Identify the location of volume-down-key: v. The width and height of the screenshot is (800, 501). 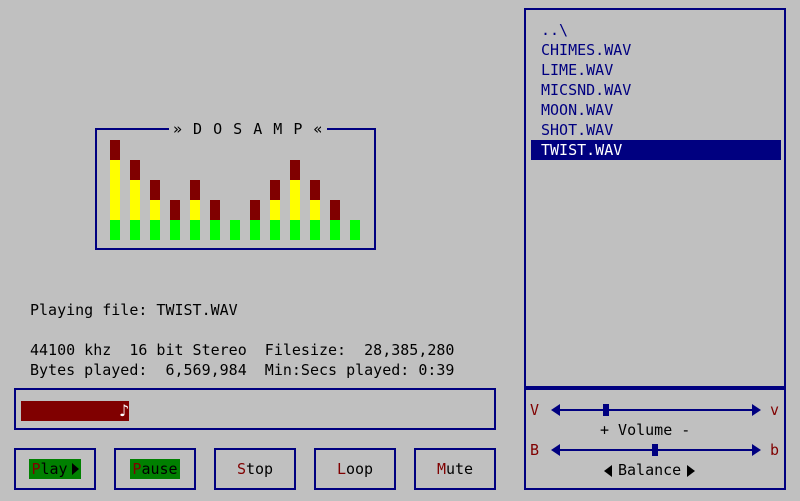
(775, 410).